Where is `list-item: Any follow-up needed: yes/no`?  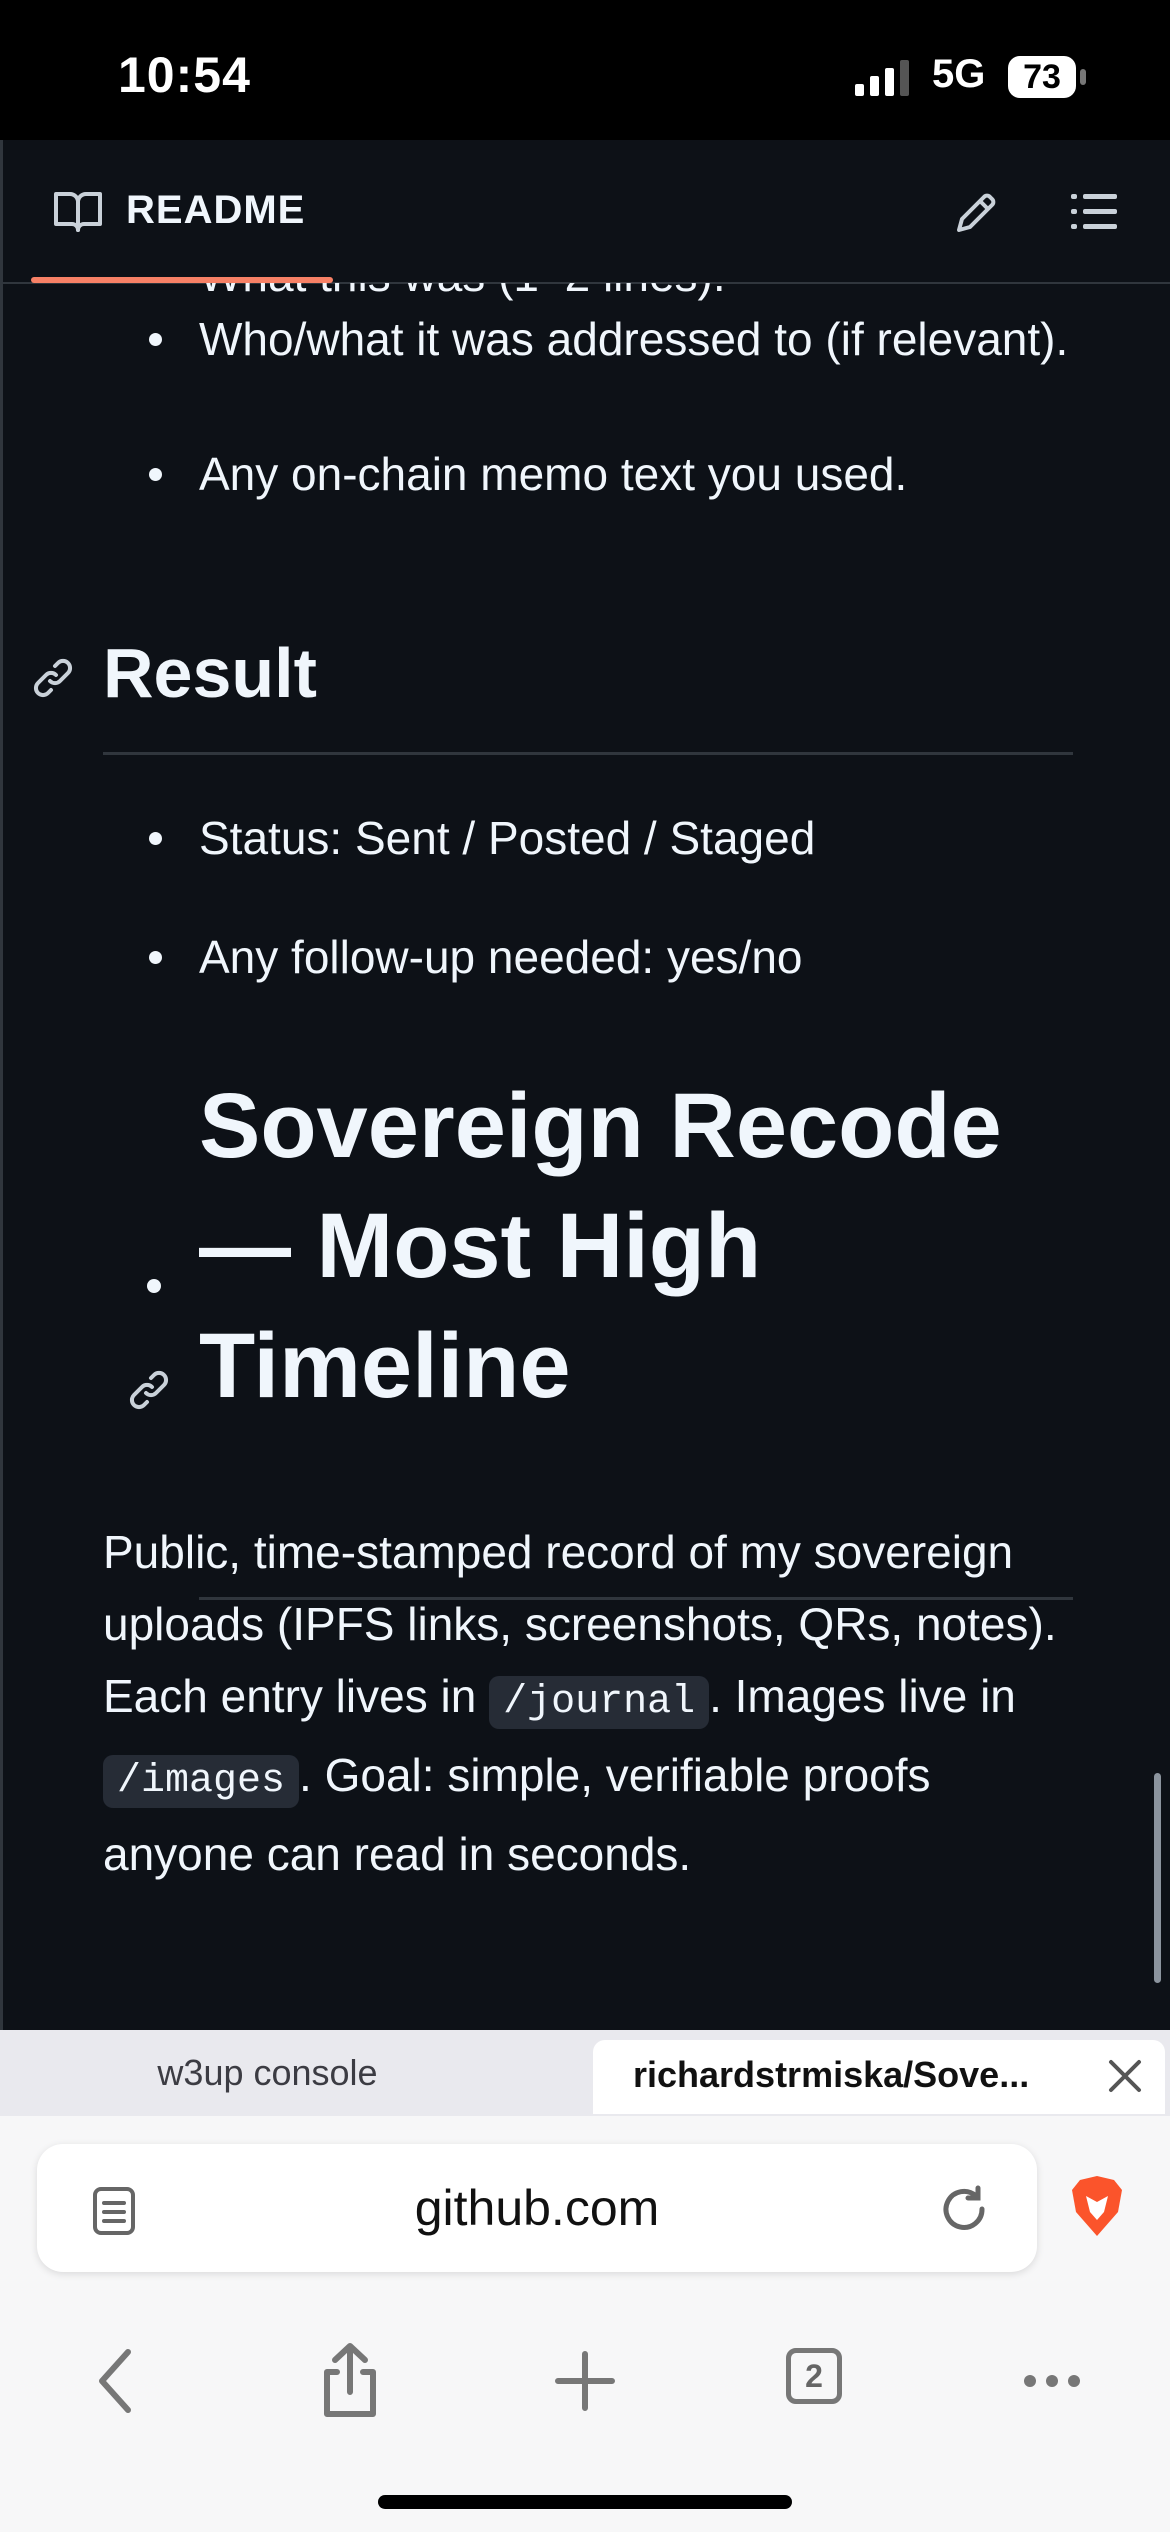
list-item: Any follow-up needed: yes/no is located at coordinates (614, 957).